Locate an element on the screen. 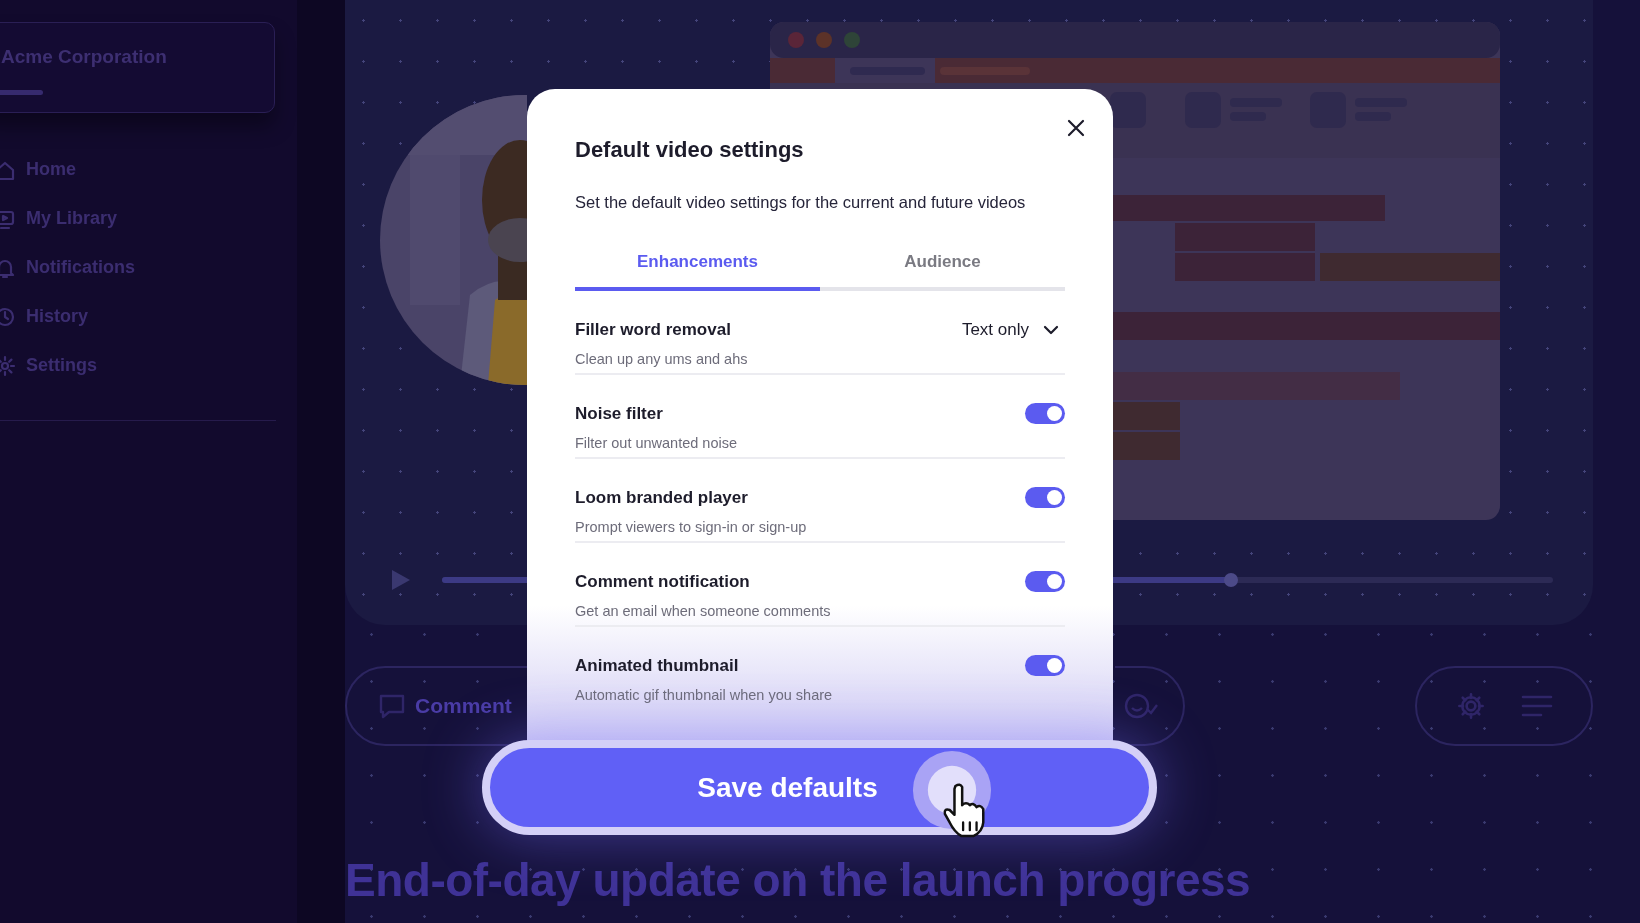 This screenshot has width=1640, height=923. workspace-card: Acme Corporation is located at coordinates (137, 67).